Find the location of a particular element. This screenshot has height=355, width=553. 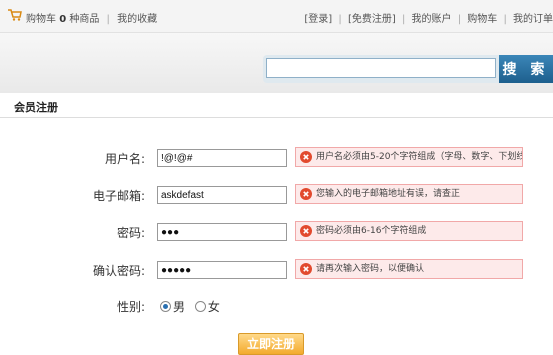

password-label: 密码: is located at coordinates (130, 233).